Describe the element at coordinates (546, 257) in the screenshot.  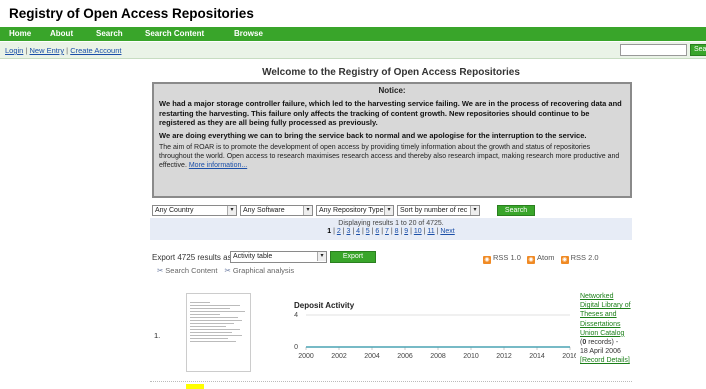
I see `atom-label: Atom` at that location.